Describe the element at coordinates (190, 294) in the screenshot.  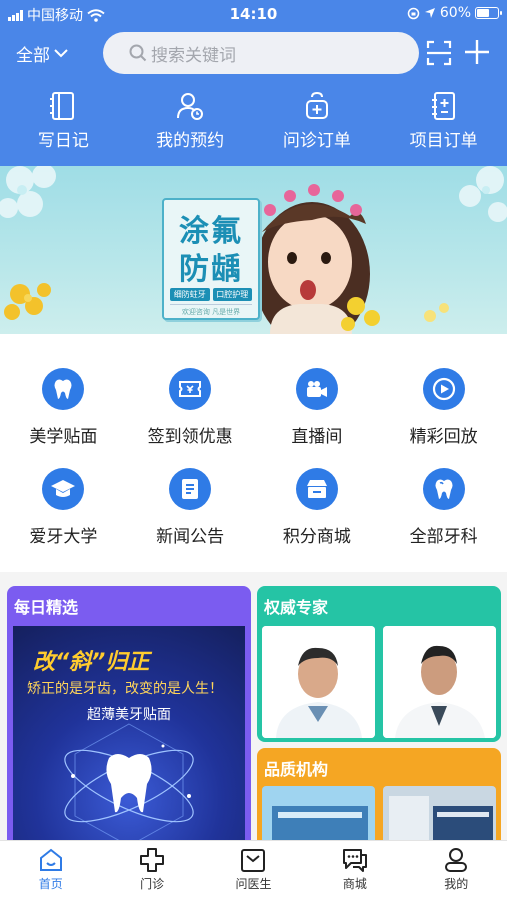
I see `banner-tag: 细防蛀牙` at that location.